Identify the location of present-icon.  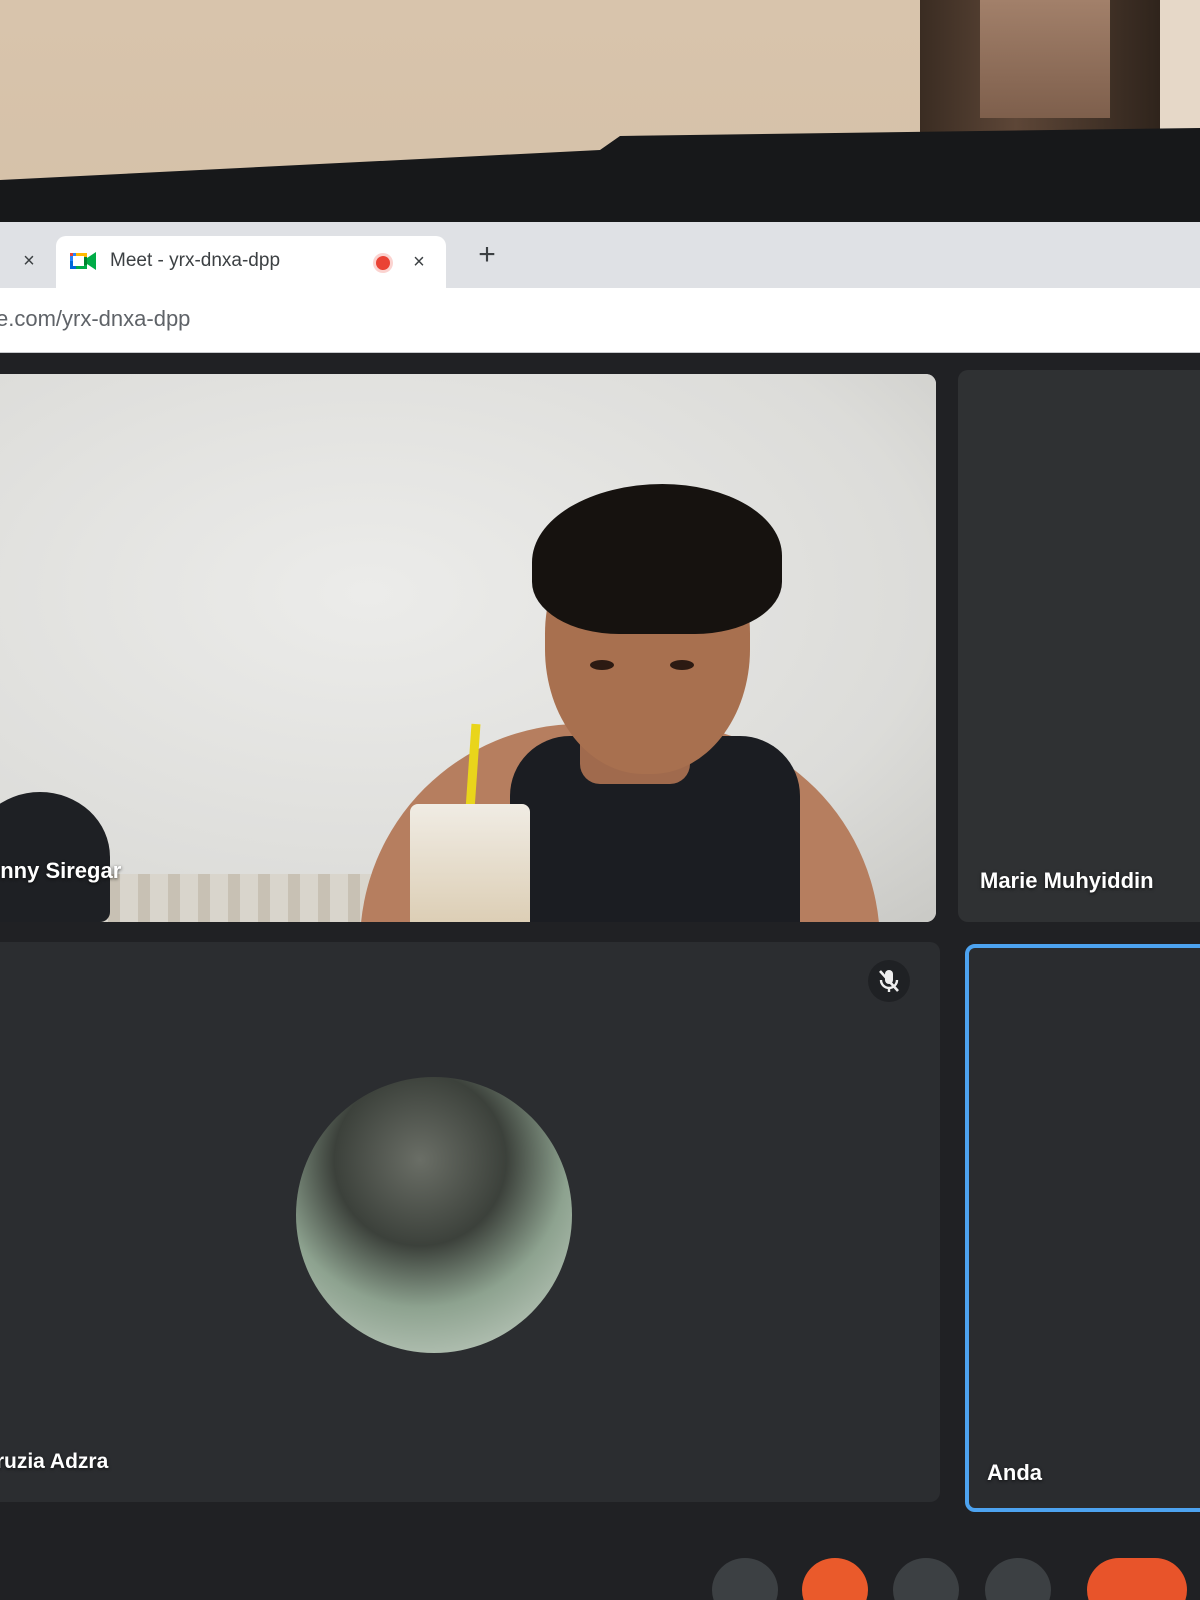
(926, 1579).